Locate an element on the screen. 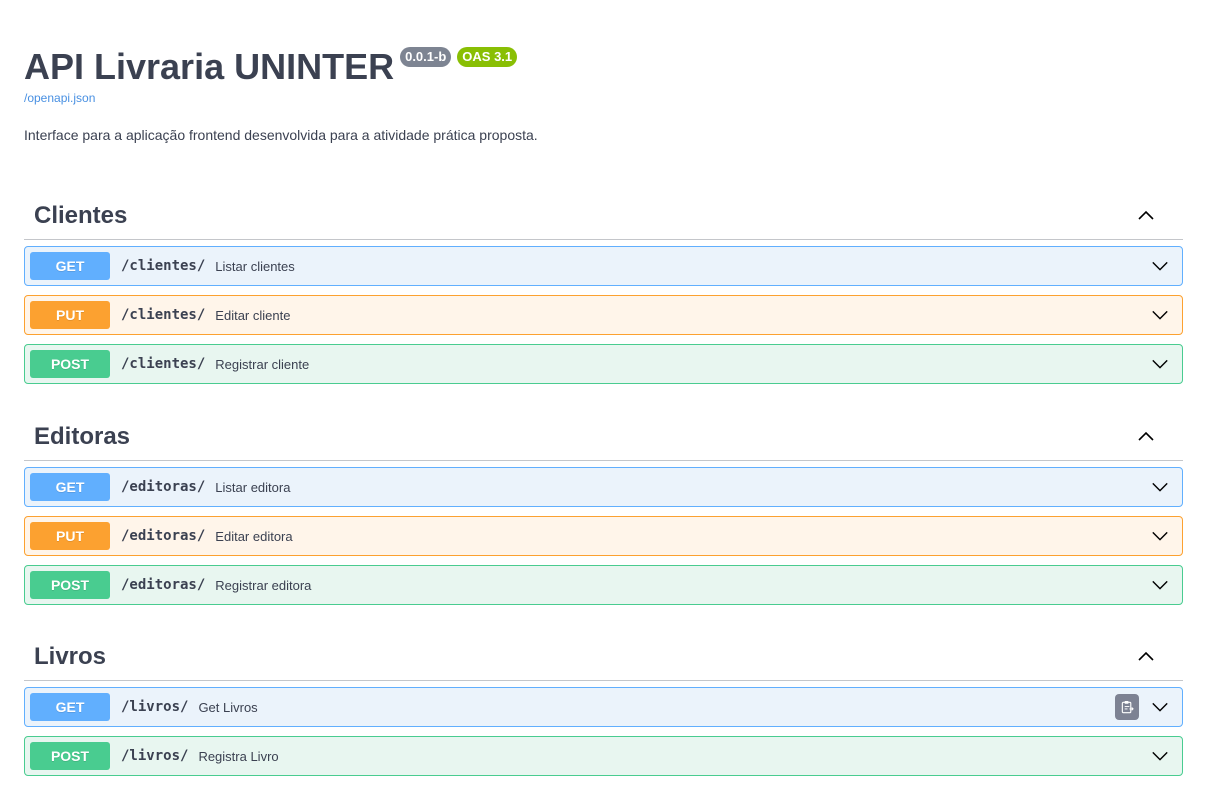 The height and width of the screenshot is (809, 1211). tag-header-editoras: Editoras is located at coordinates (603, 437).